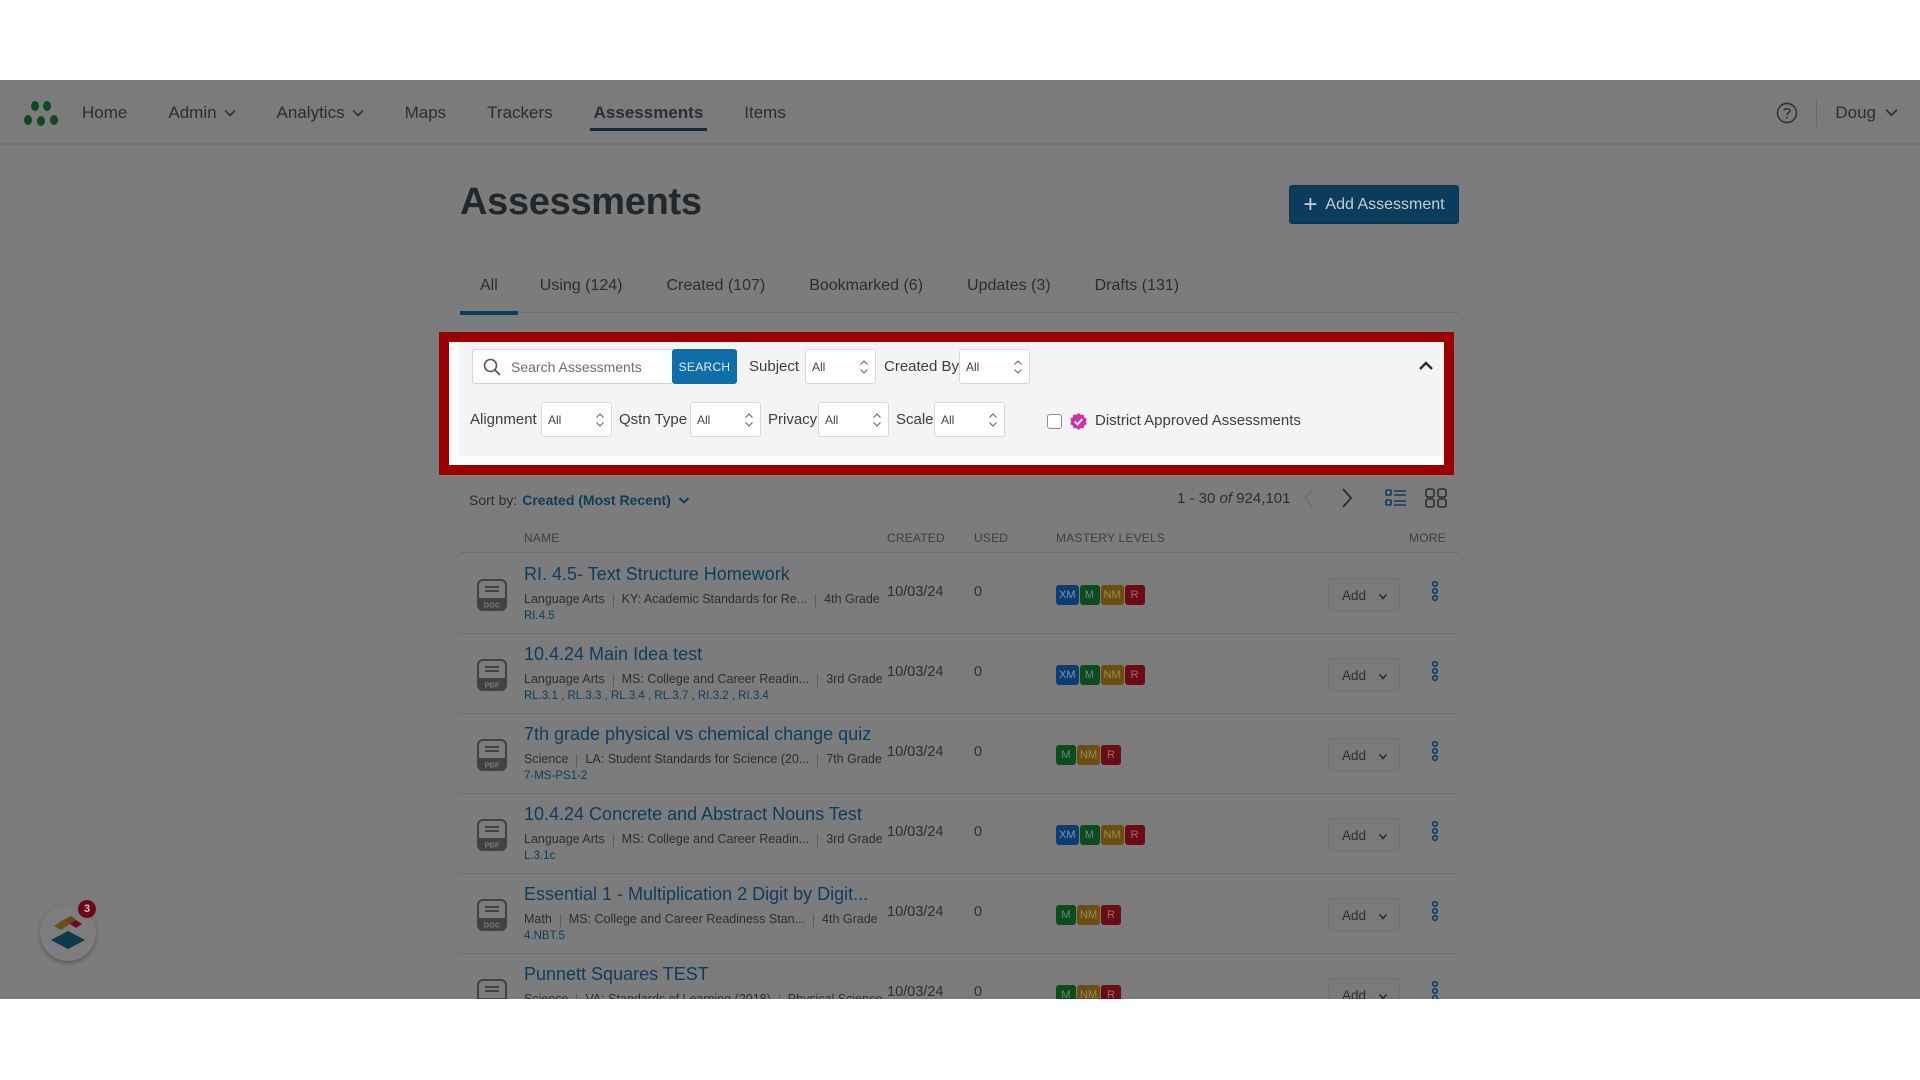 The width and height of the screenshot is (1920, 1080). Describe the element at coordinates (1427, 538) in the screenshot. I see `col-more: MORE` at that location.